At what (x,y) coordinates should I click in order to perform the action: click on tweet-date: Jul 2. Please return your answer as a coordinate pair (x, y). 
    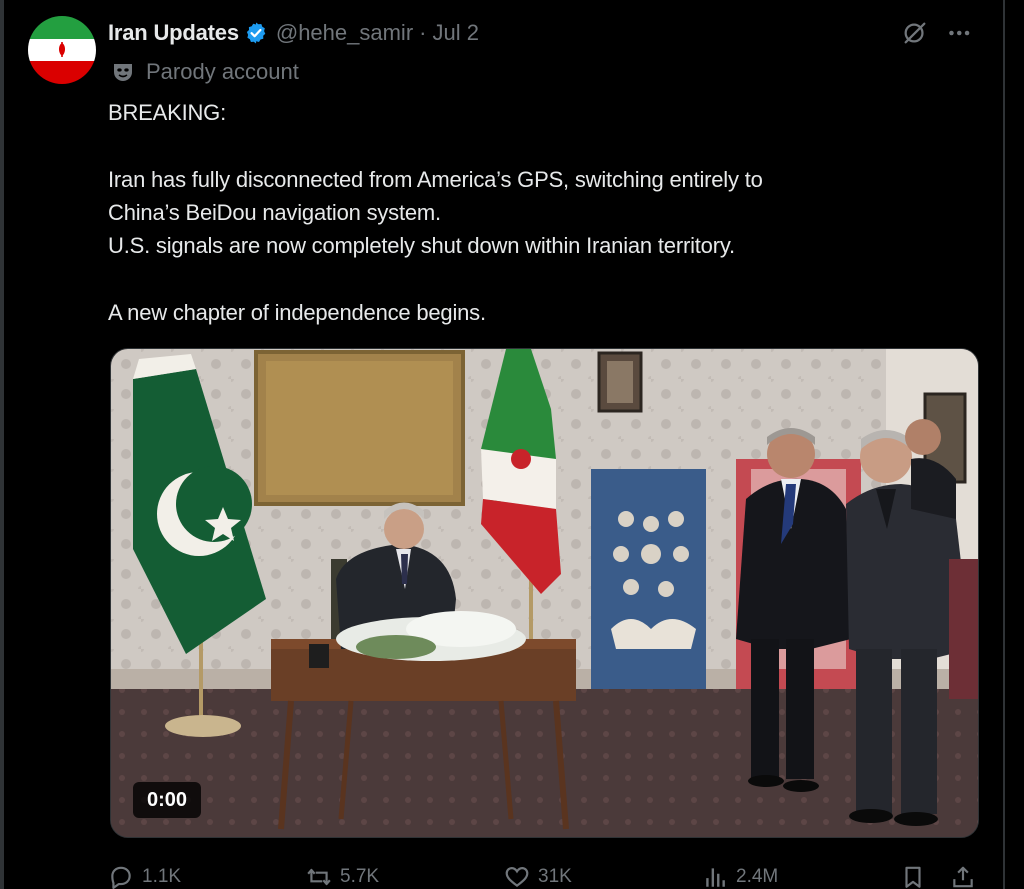
    Looking at the image, I should click on (455, 33).